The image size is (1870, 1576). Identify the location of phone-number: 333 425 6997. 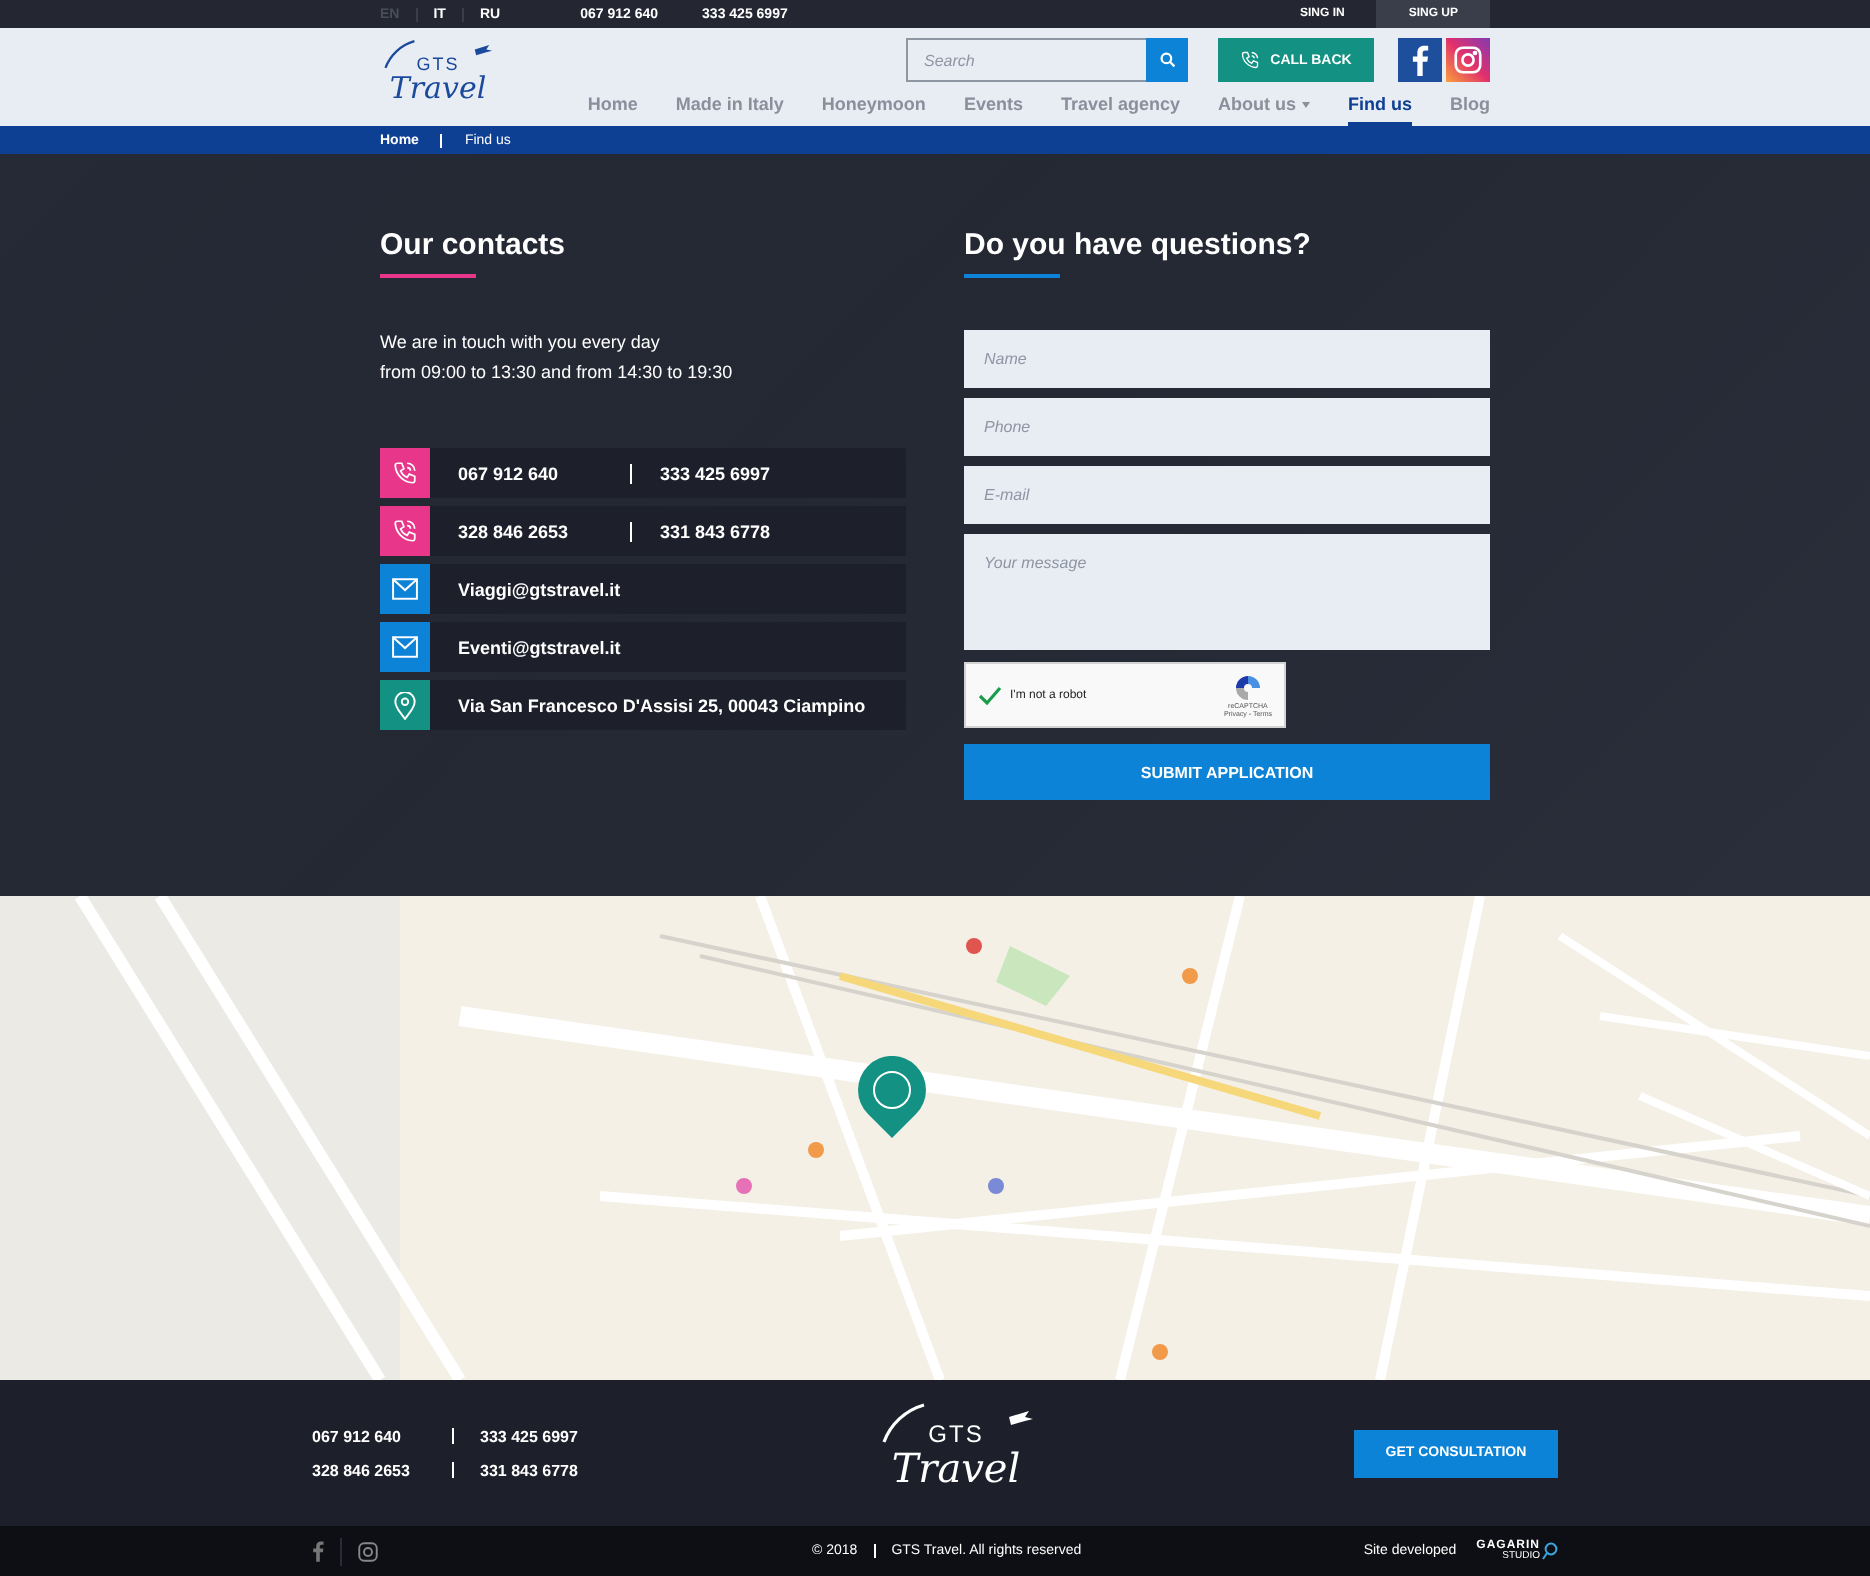
(530, 1436).